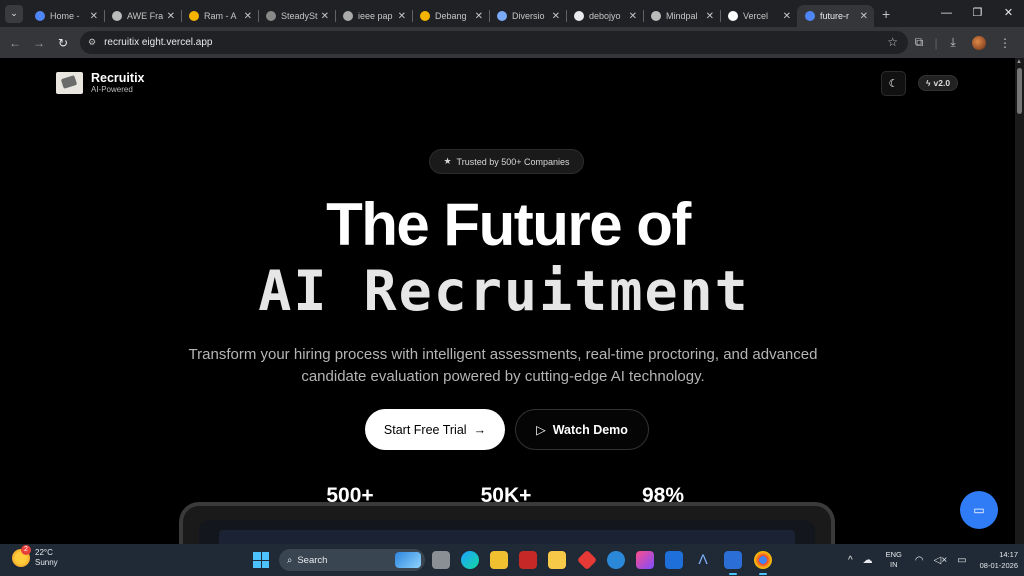  Describe the element at coordinates (850, 560) in the screenshot. I see `tray-overflow-icon: ^` at that location.